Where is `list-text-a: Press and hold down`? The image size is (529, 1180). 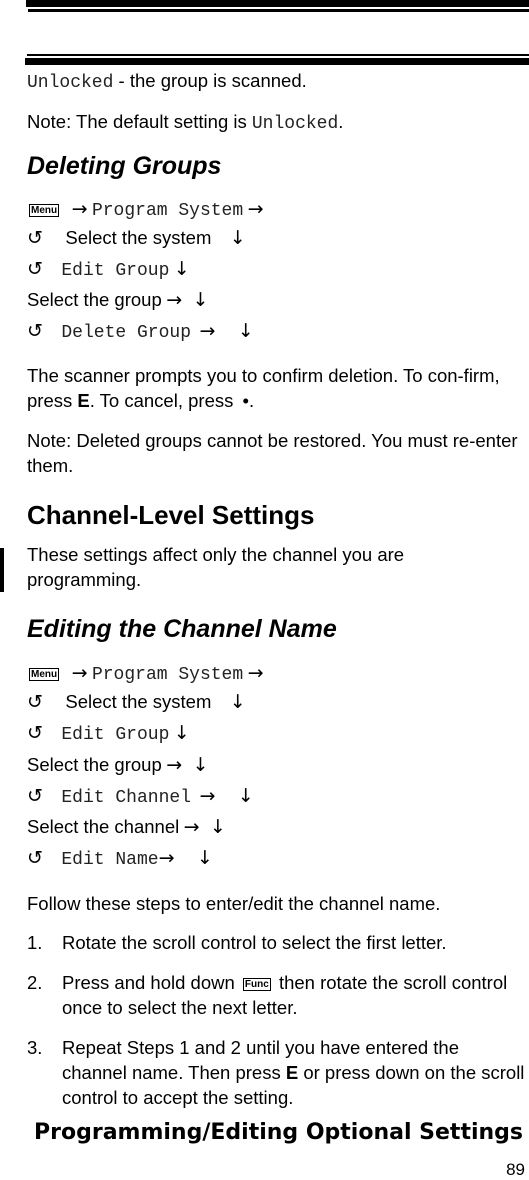
list-text-a: Press and hold down is located at coordinates (151, 982).